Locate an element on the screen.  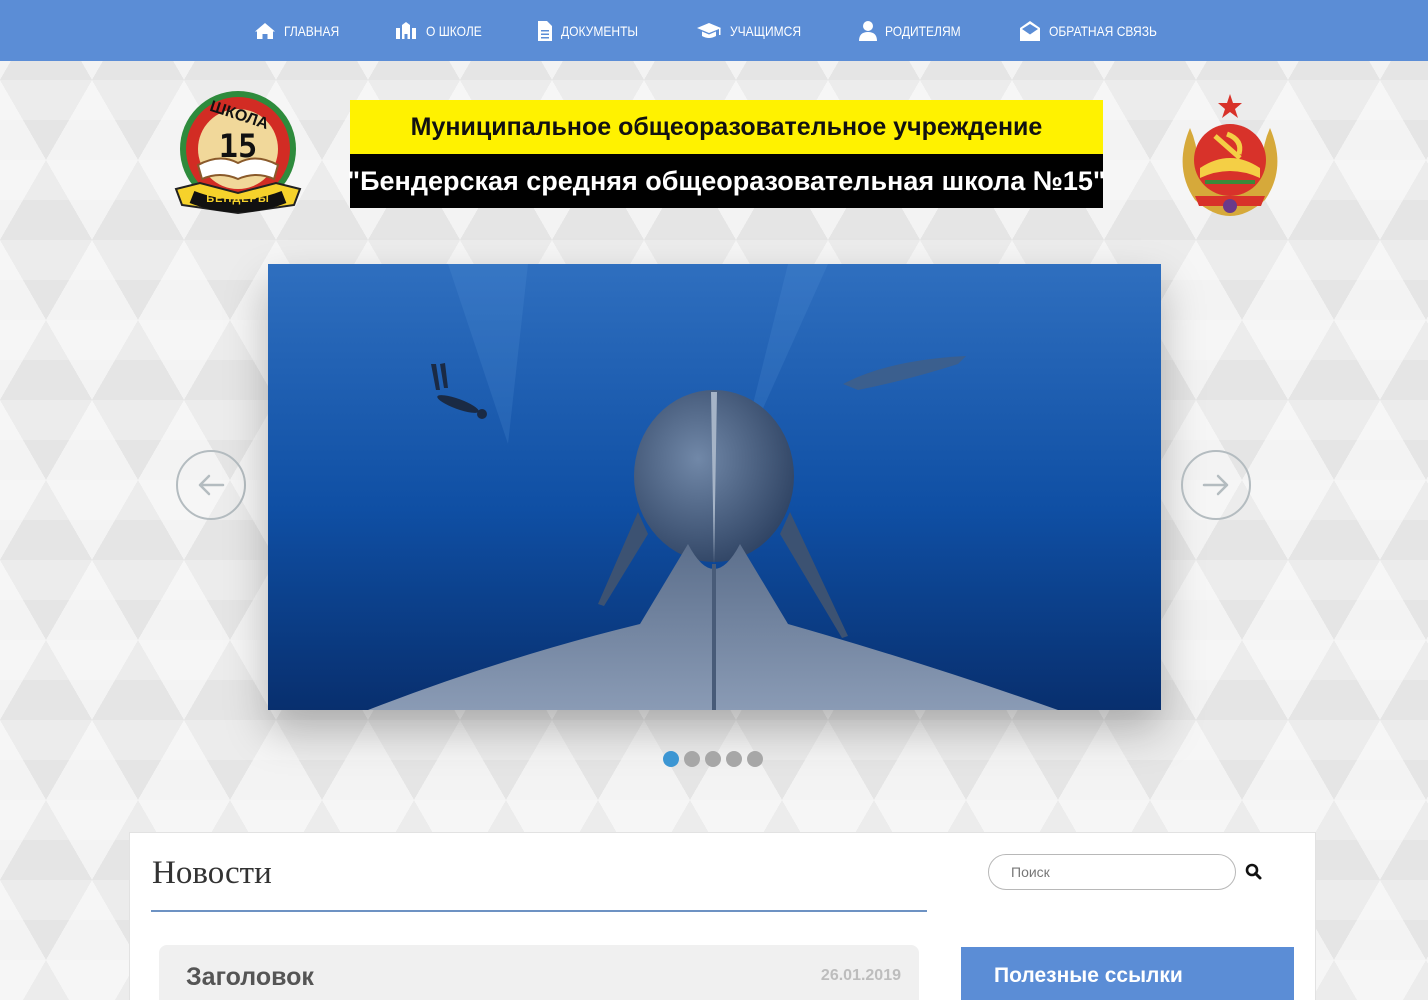
section-title-news: Новости is located at coordinates (212, 873).